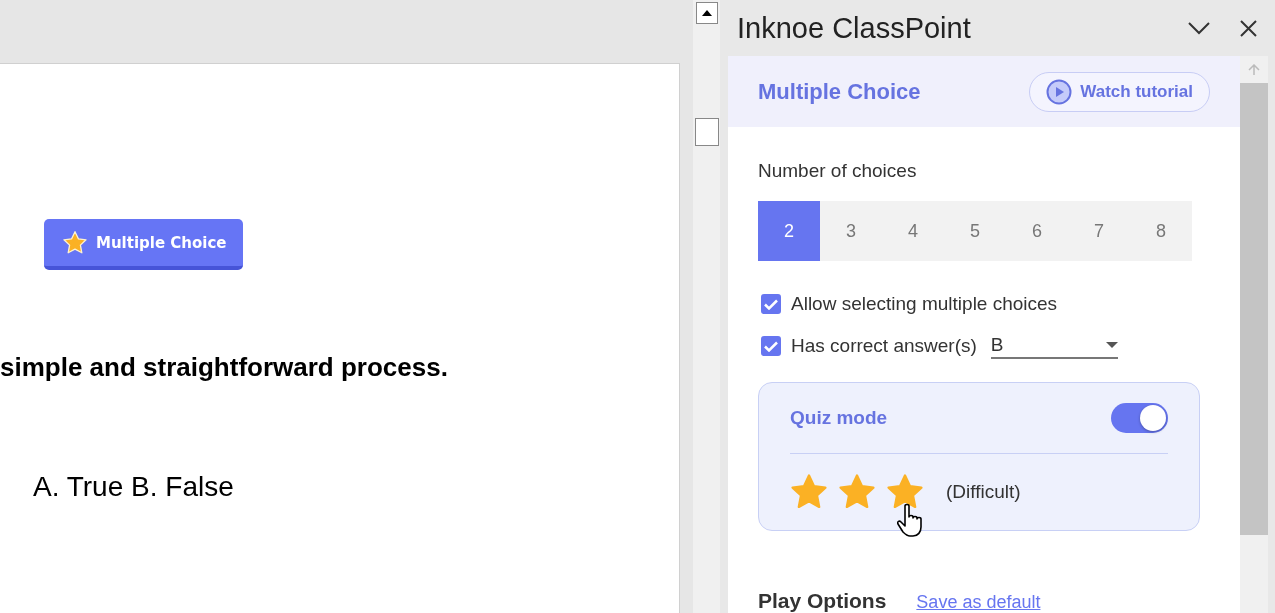 Image resolution: width=1275 pixels, height=613 pixels. I want to click on quiz-mode-toggle, so click(1139, 418).